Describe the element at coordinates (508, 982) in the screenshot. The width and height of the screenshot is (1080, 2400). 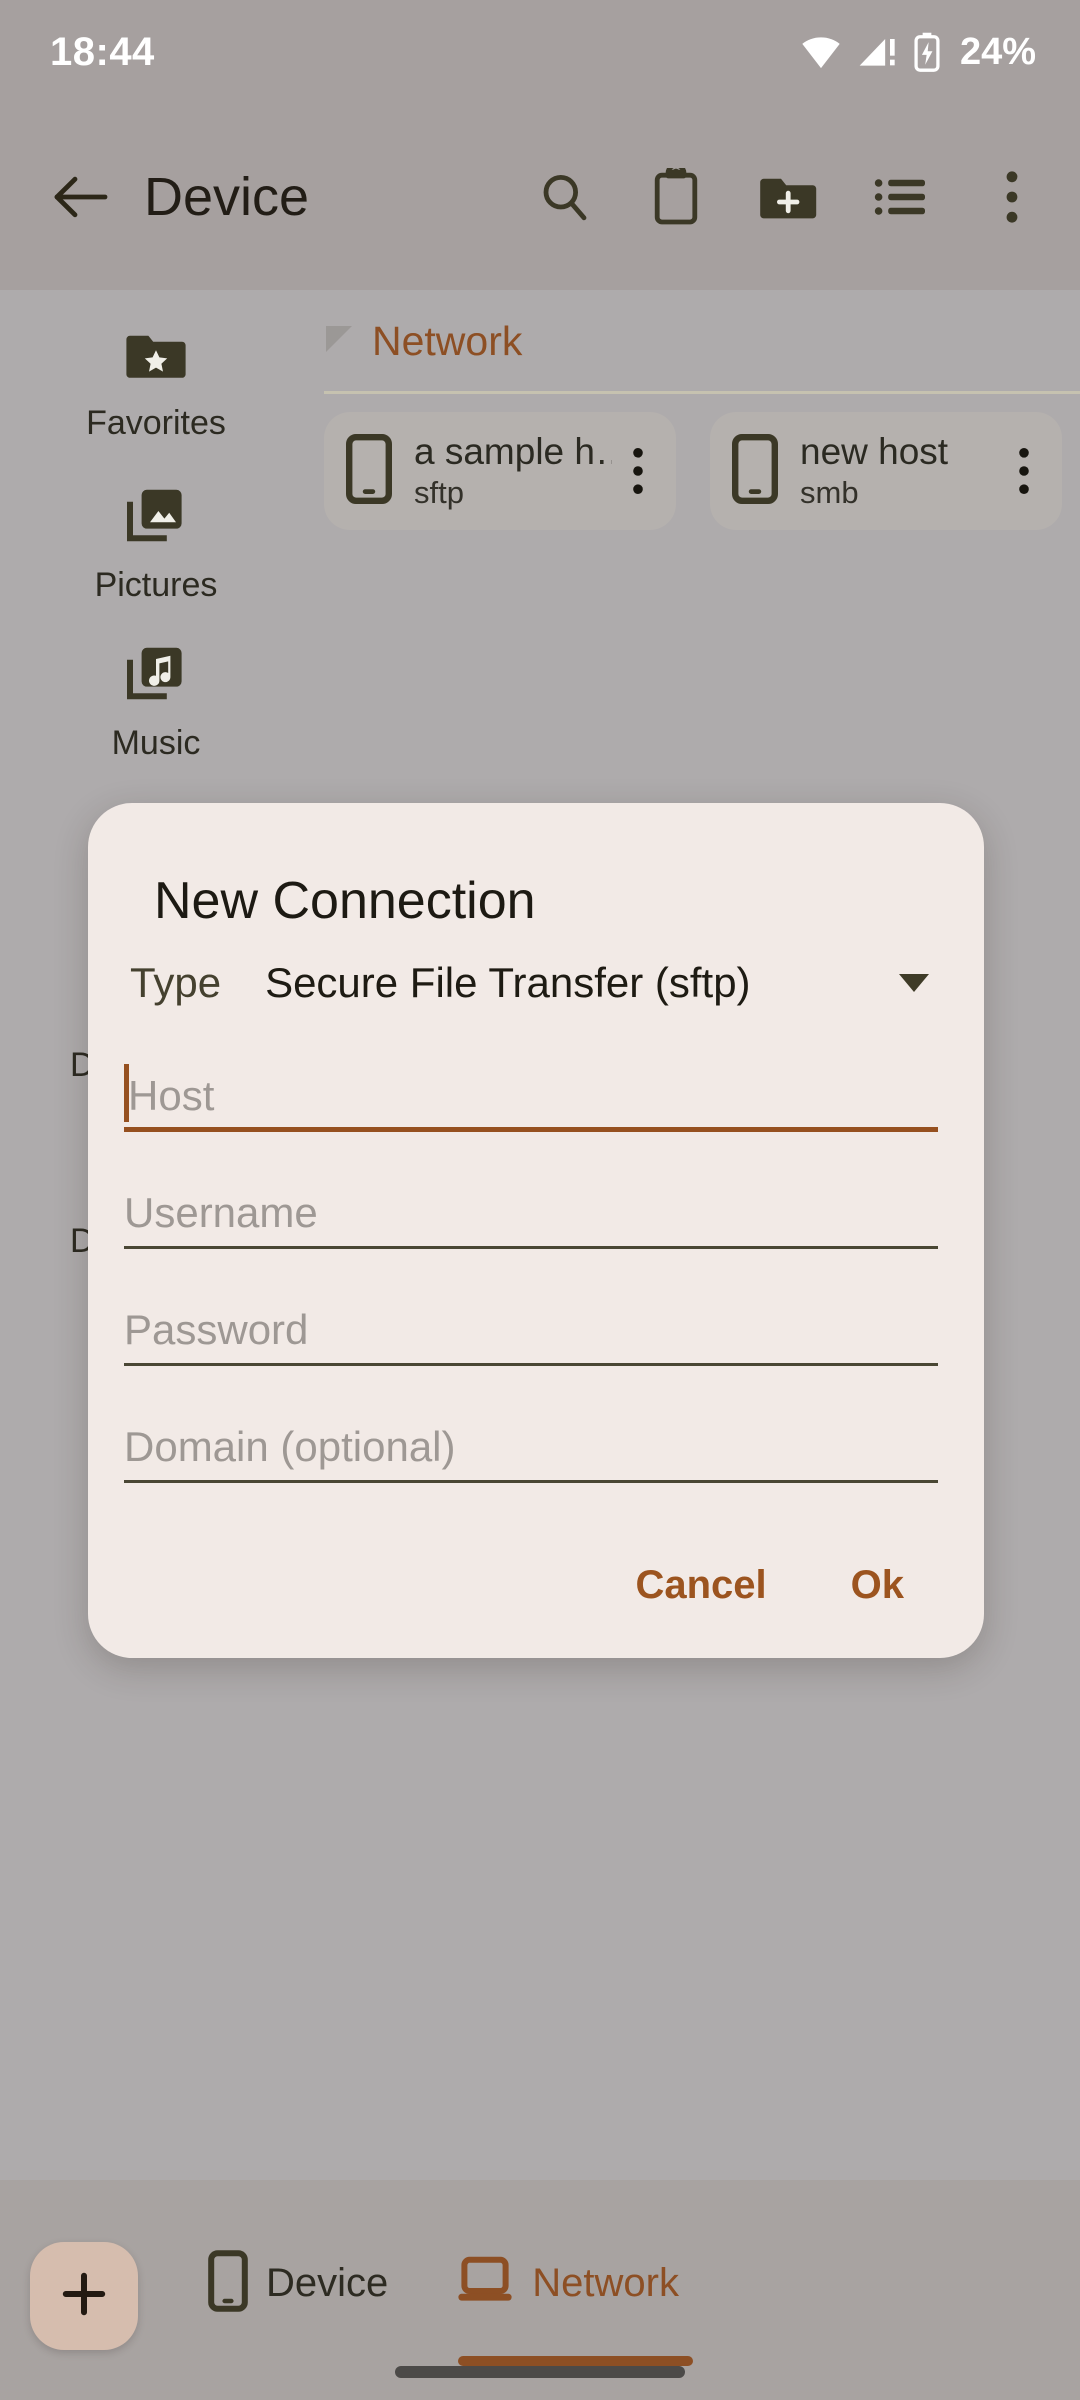
I see `connection-type-value: Secure File Transfer (sftp)` at that location.